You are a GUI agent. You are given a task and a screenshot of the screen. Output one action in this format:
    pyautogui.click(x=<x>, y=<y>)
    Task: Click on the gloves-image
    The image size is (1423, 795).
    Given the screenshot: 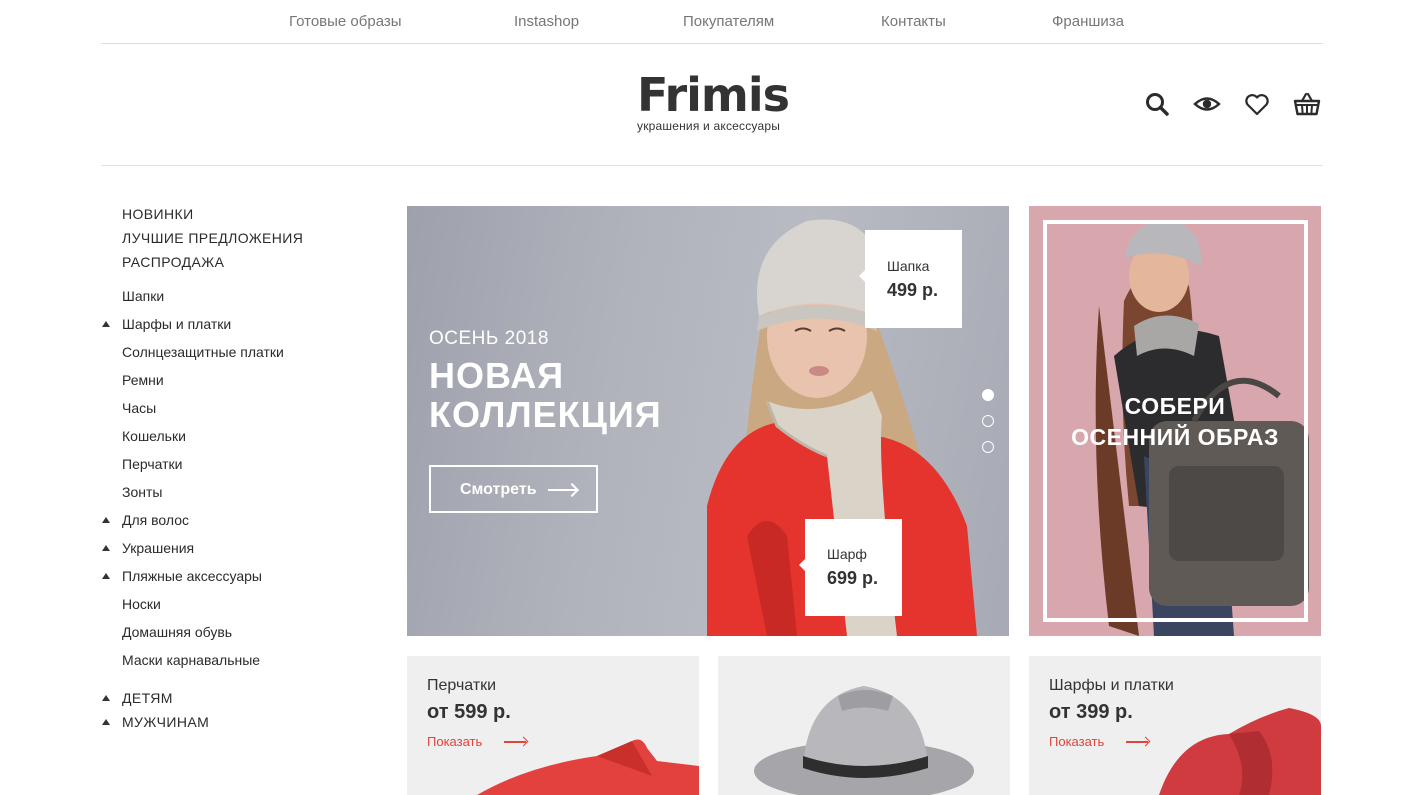 What is the action you would take?
    pyautogui.click(x=588, y=767)
    